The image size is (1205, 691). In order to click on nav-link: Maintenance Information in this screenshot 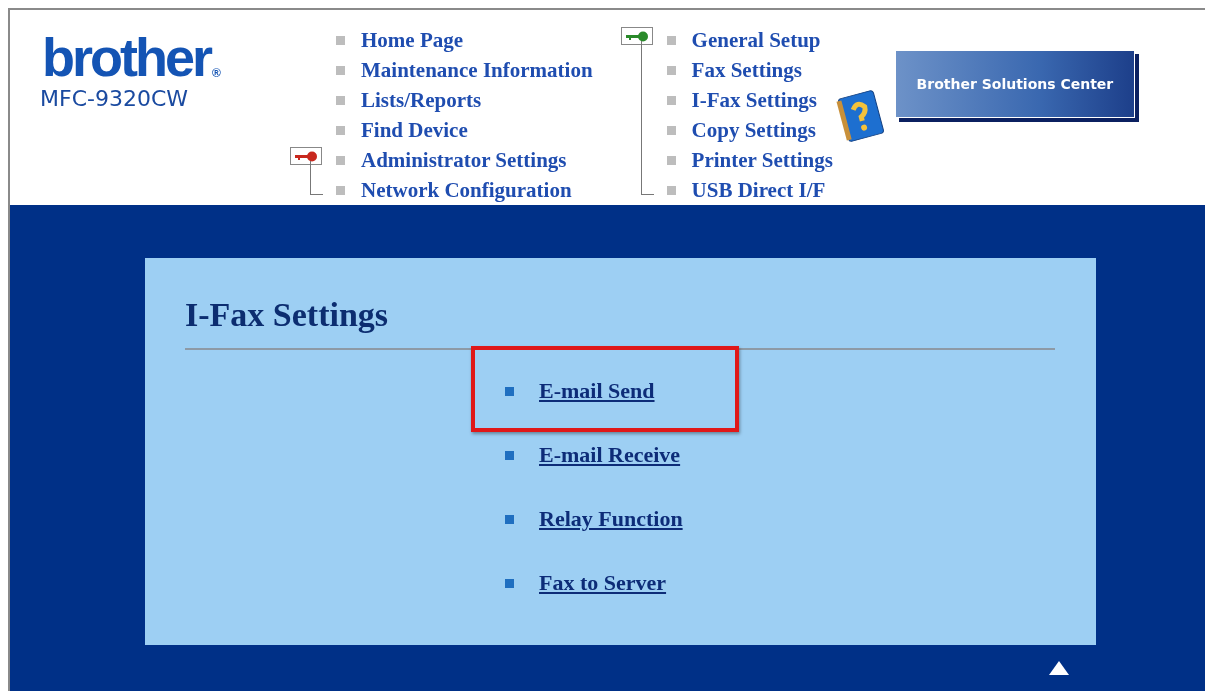, I will do `click(477, 70)`.